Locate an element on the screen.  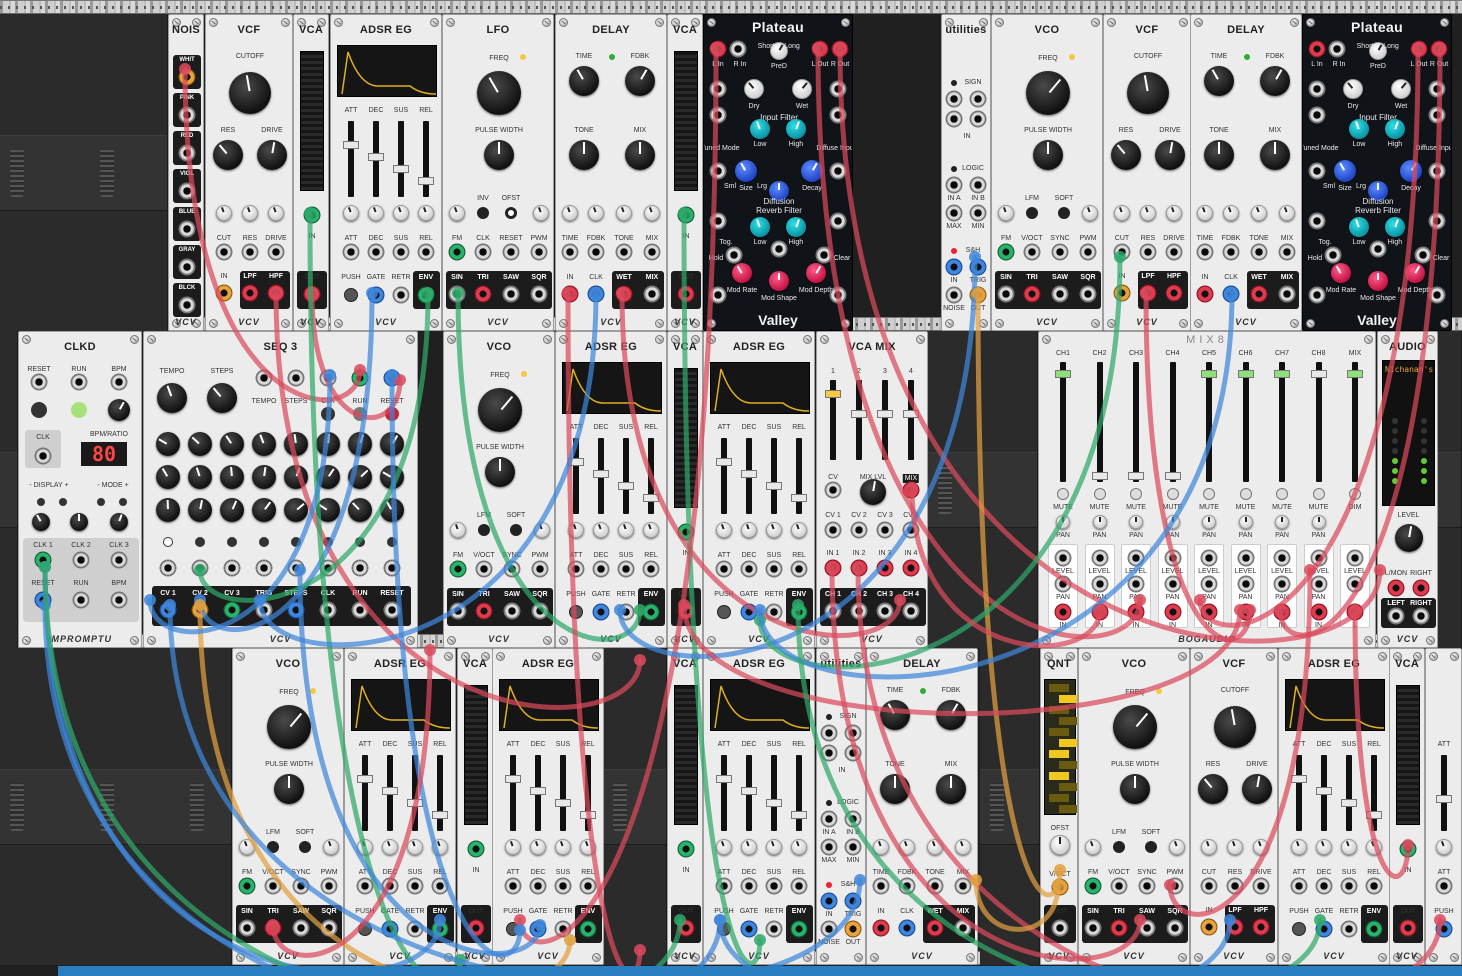
right-output-jack is located at coordinates (1421, 616).